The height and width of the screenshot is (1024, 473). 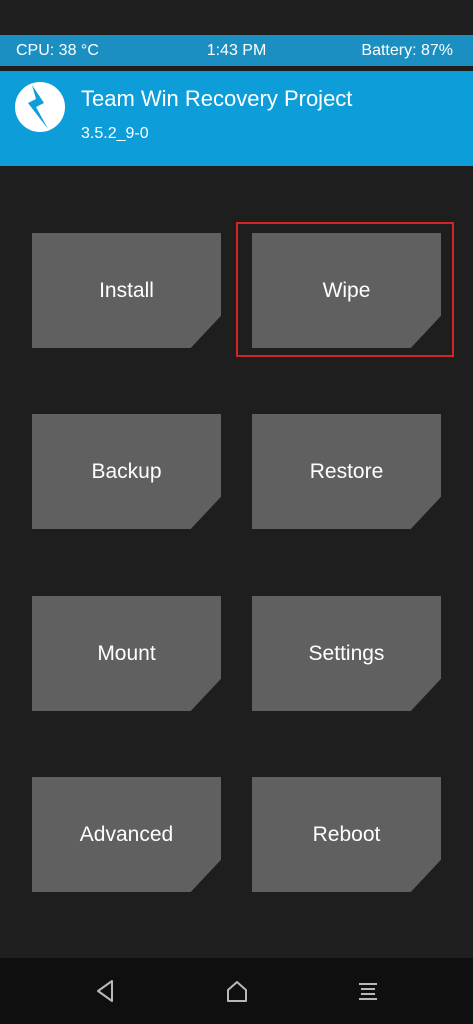 What do you see at coordinates (115, 133) in the screenshot?
I see `app-version: 3.5.2_9-0` at bounding box center [115, 133].